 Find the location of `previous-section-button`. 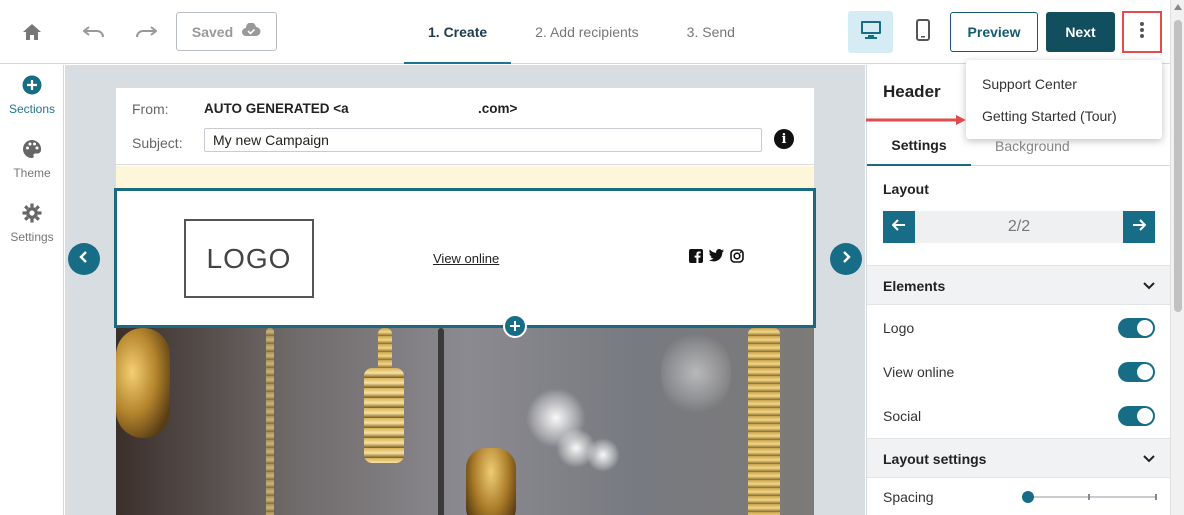

previous-section-button is located at coordinates (84, 259).